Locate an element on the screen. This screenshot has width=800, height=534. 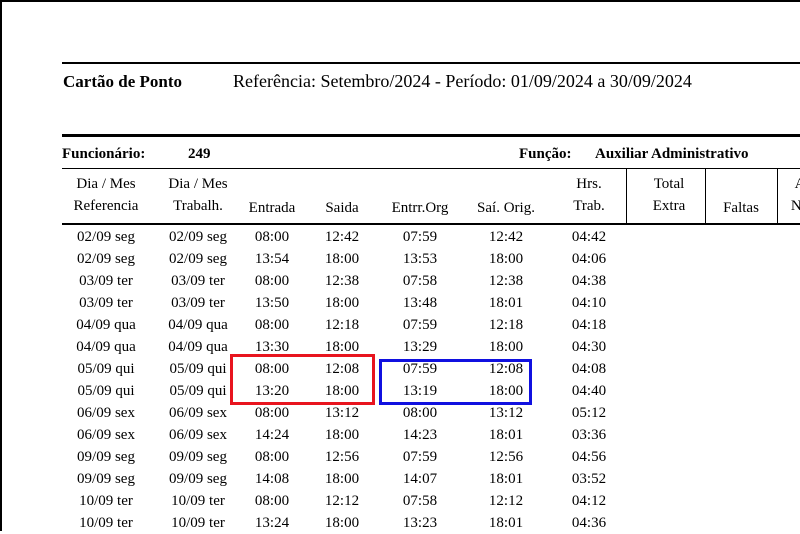
blue-highlight-box is located at coordinates (455, 382).